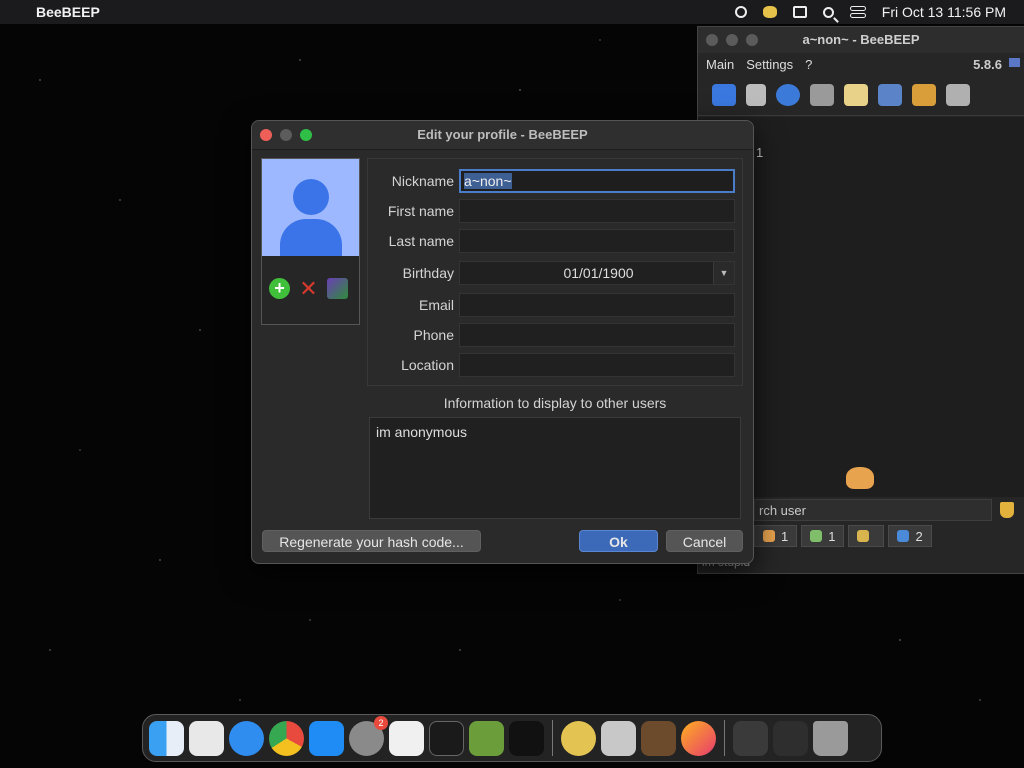  What do you see at coordinates (308, 288) in the screenshot?
I see `remove-photo-icon: ✕` at bounding box center [308, 288].